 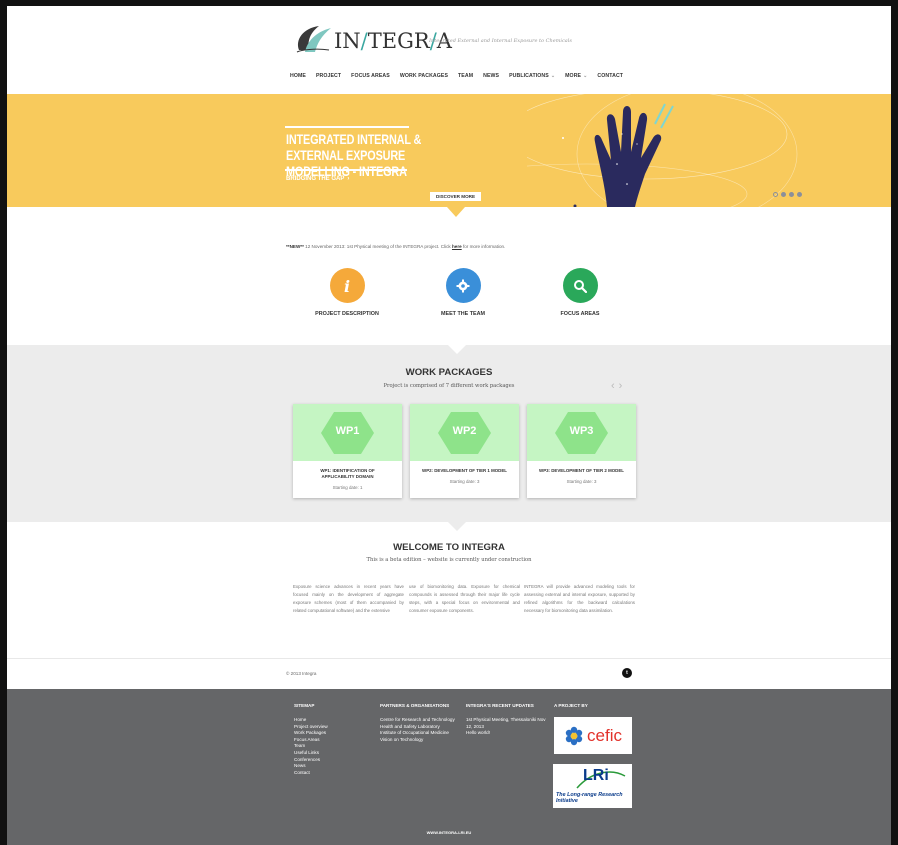 I want to click on copyright-bar, so click(x=449, y=673).